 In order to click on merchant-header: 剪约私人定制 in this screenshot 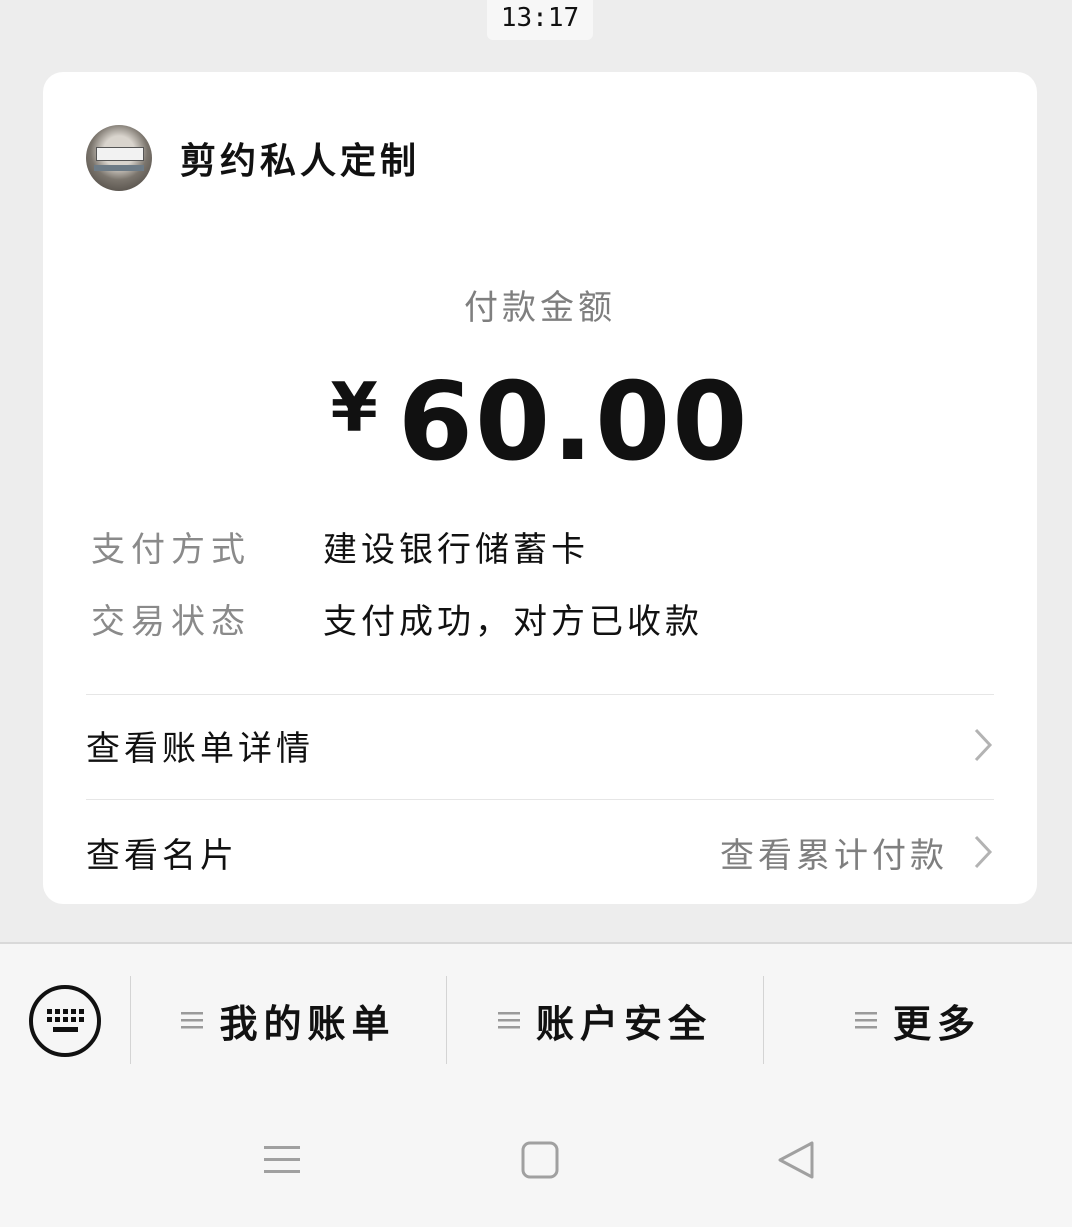, I will do `click(253, 158)`.